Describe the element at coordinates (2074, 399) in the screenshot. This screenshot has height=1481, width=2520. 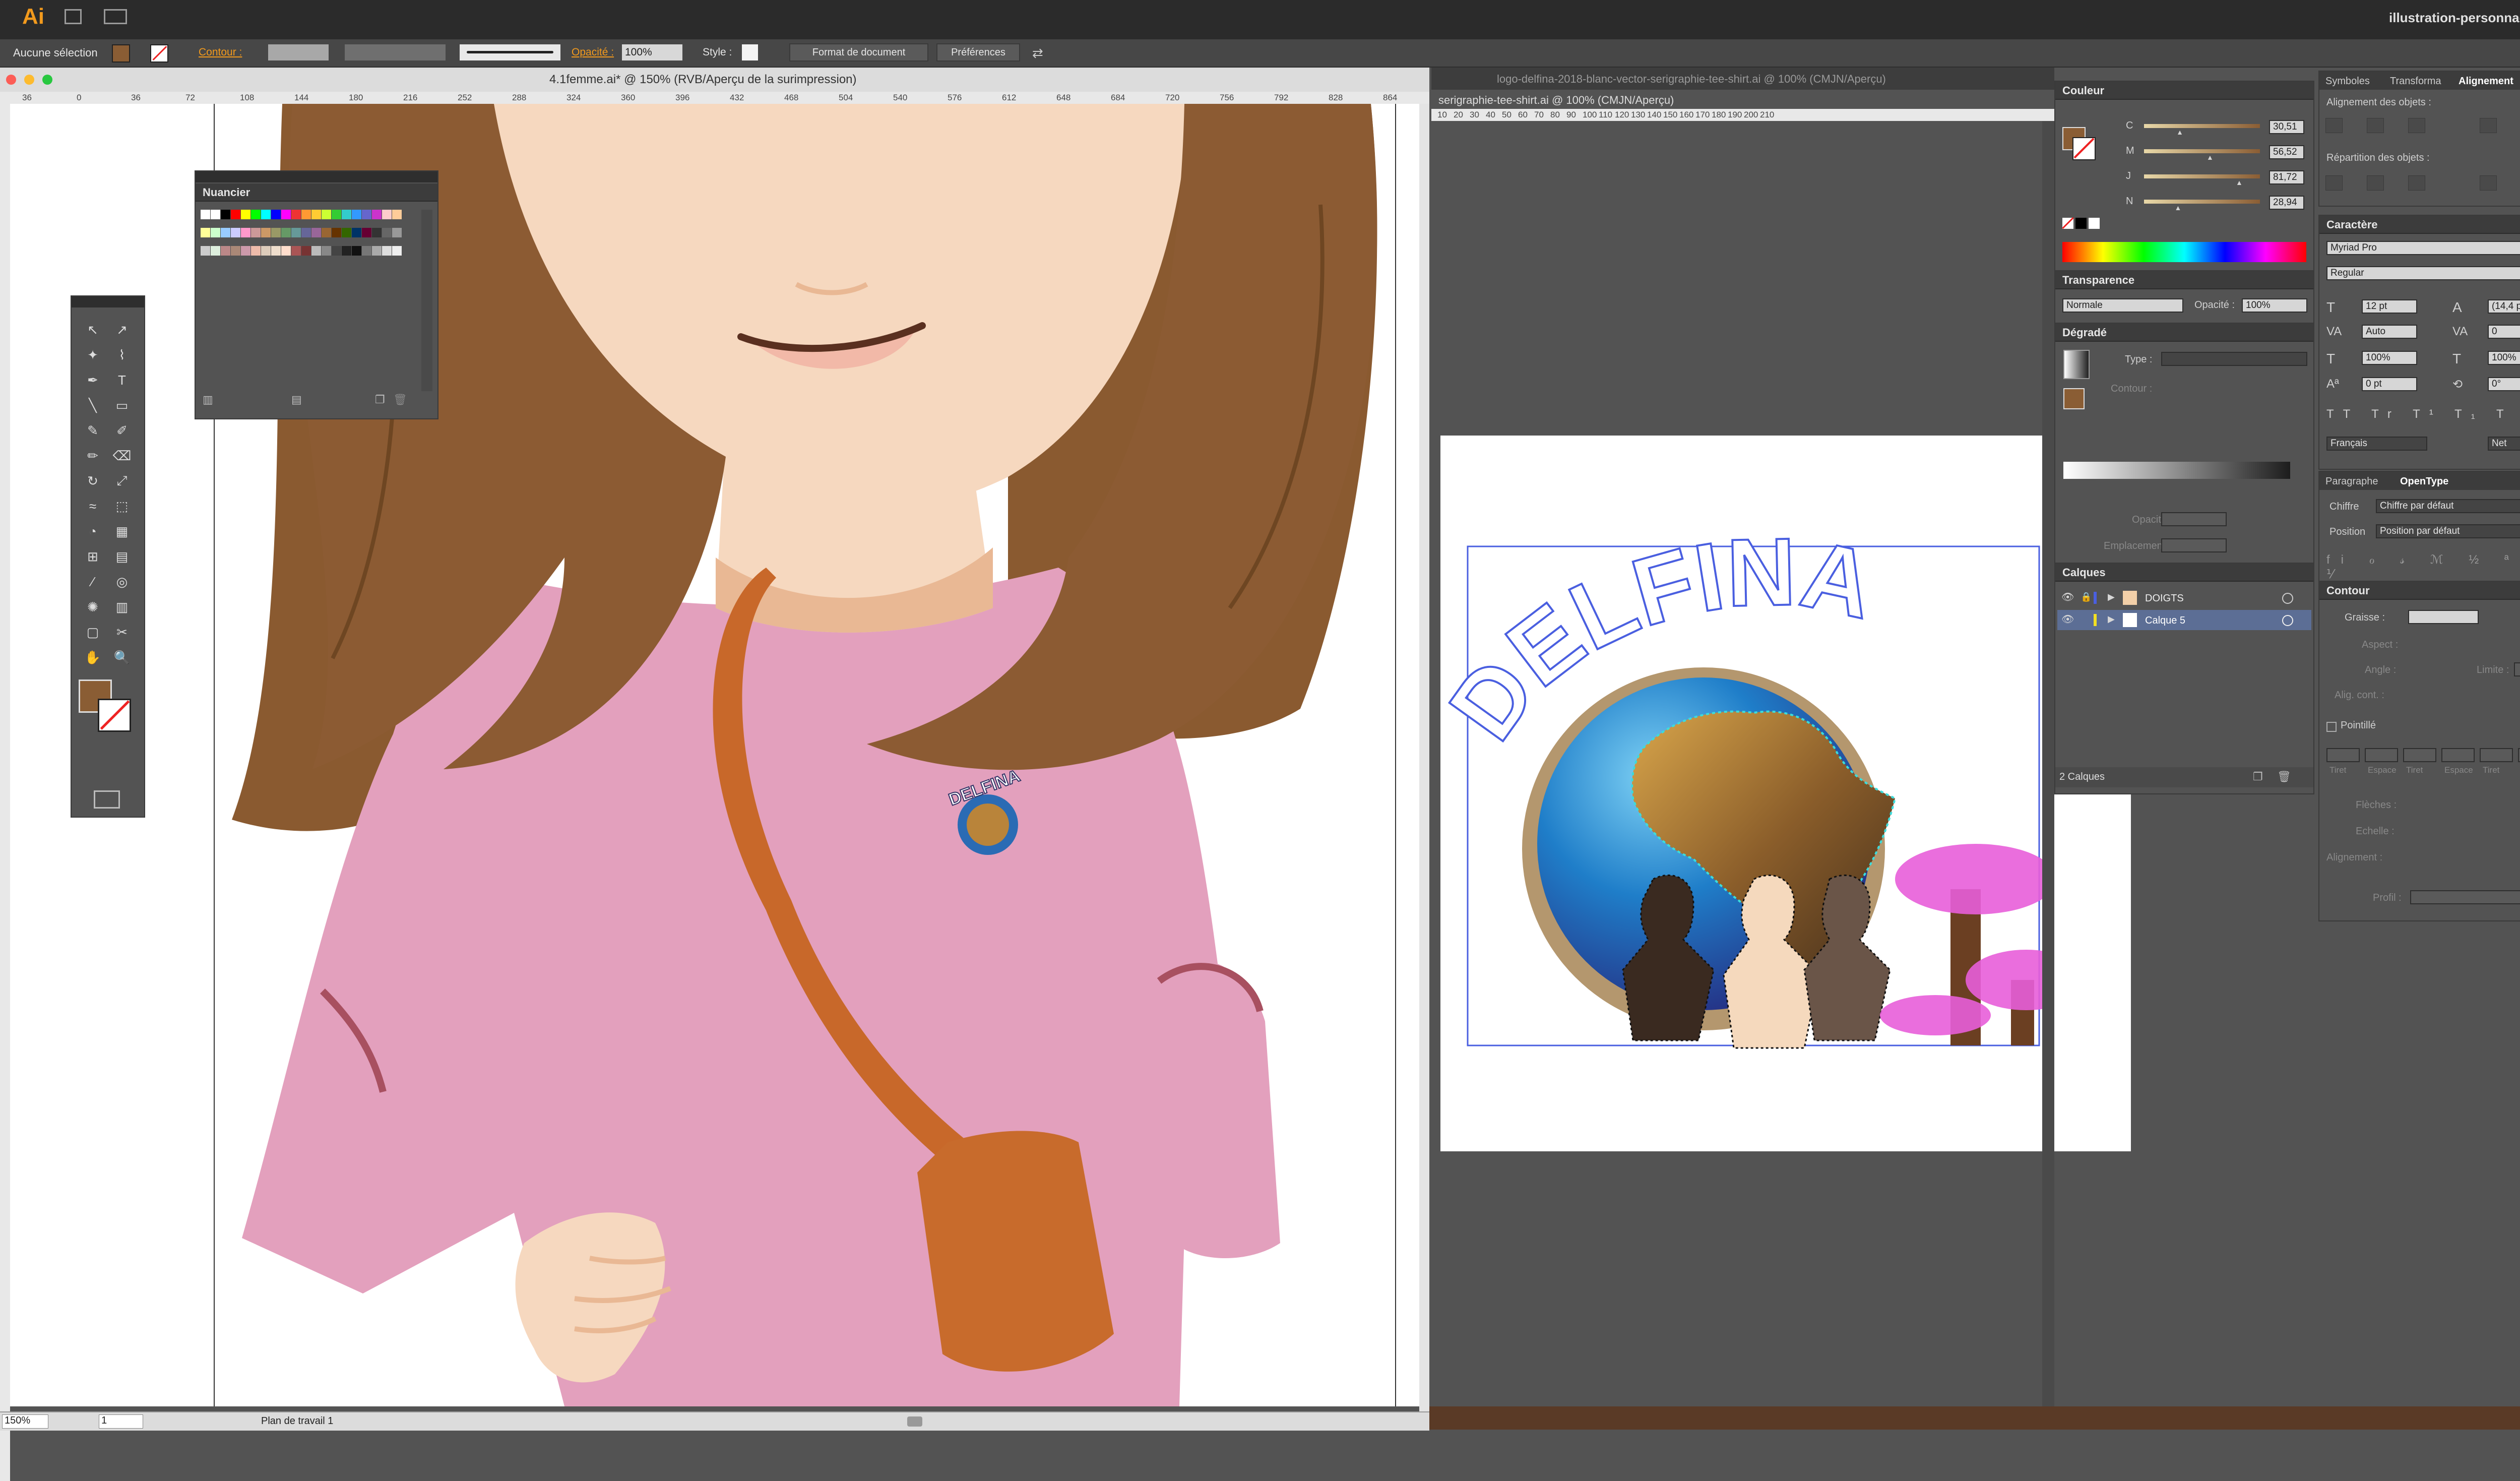
I see `gradient-fill-swatch` at that location.